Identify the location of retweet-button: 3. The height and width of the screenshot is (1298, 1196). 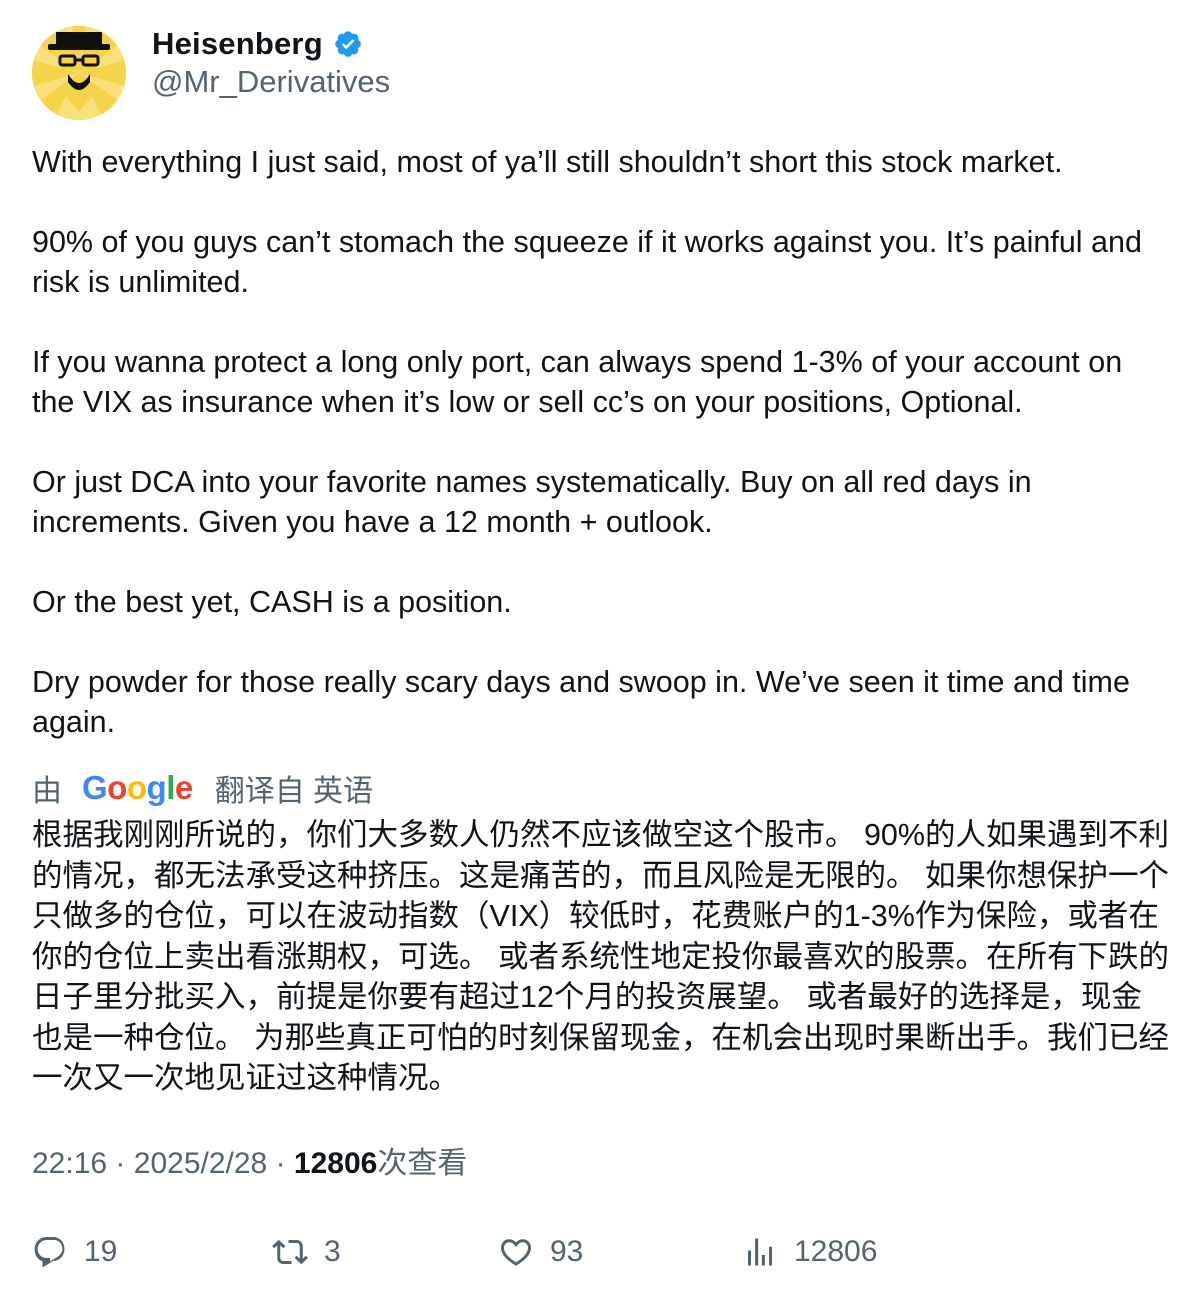
(306, 1252).